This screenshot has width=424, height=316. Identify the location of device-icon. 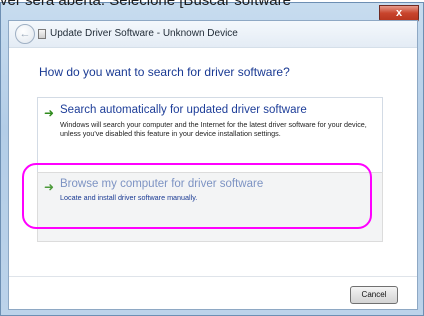
(42, 34).